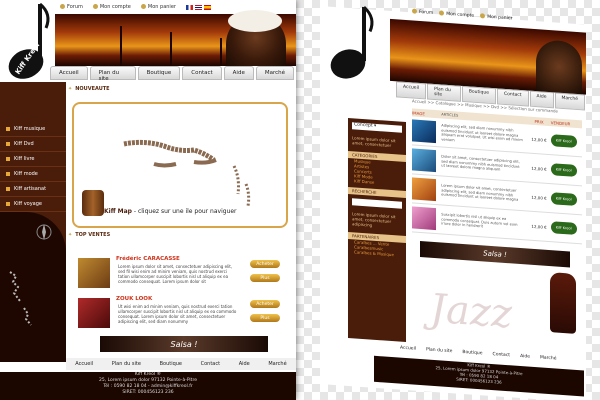 The width and height of the screenshot is (600, 400). I want to click on sidebar-item-musique: Kiff musique, so click(33, 129).